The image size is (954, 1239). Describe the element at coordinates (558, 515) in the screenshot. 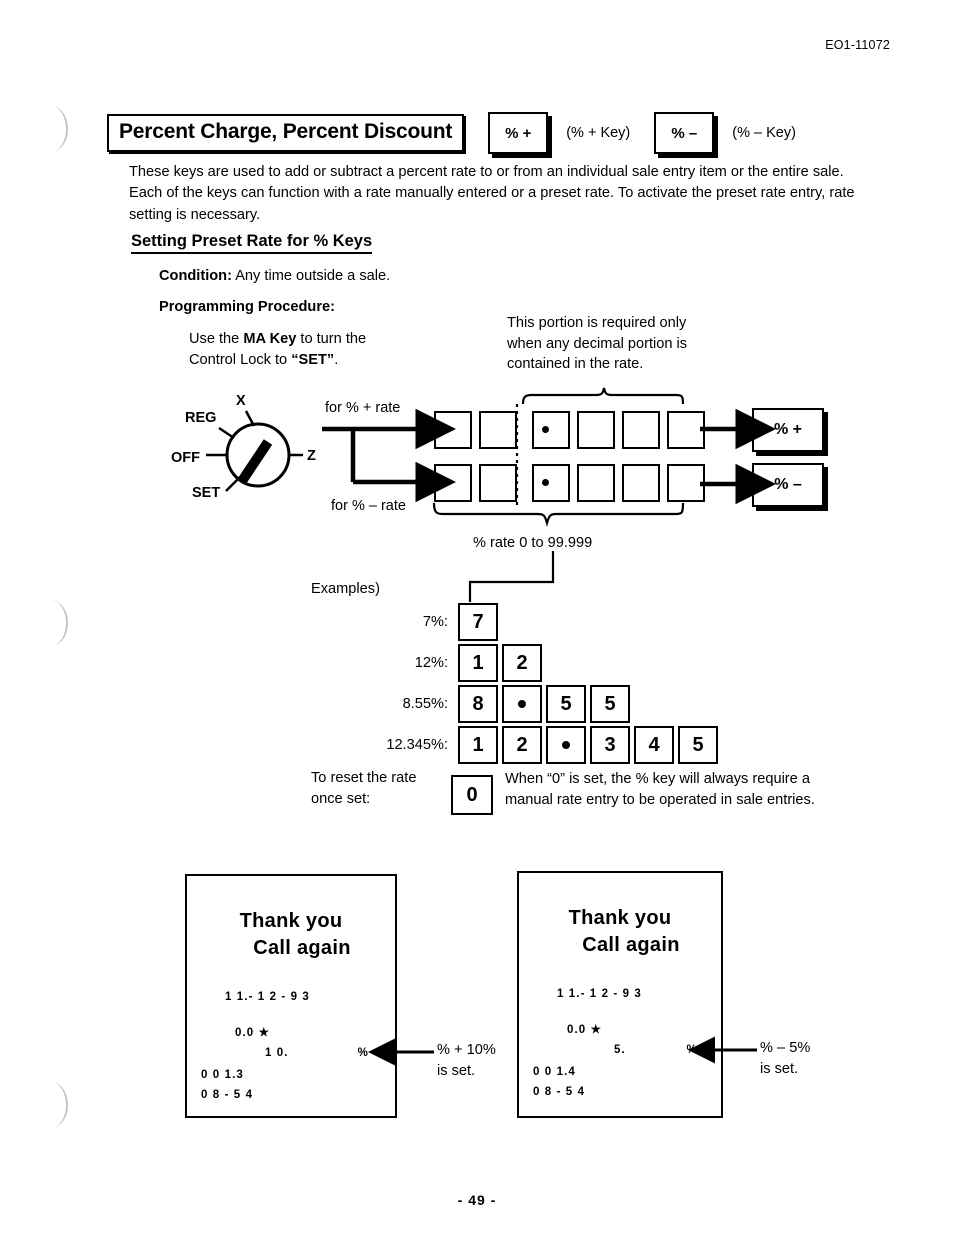

I see `rate-range-brace` at that location.